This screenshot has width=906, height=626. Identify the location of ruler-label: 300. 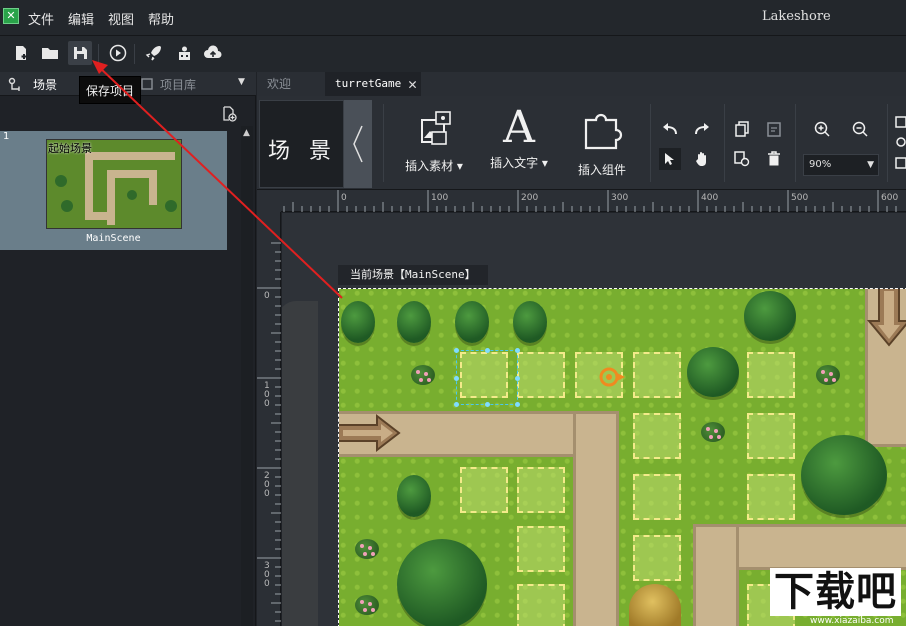
(620, 198).